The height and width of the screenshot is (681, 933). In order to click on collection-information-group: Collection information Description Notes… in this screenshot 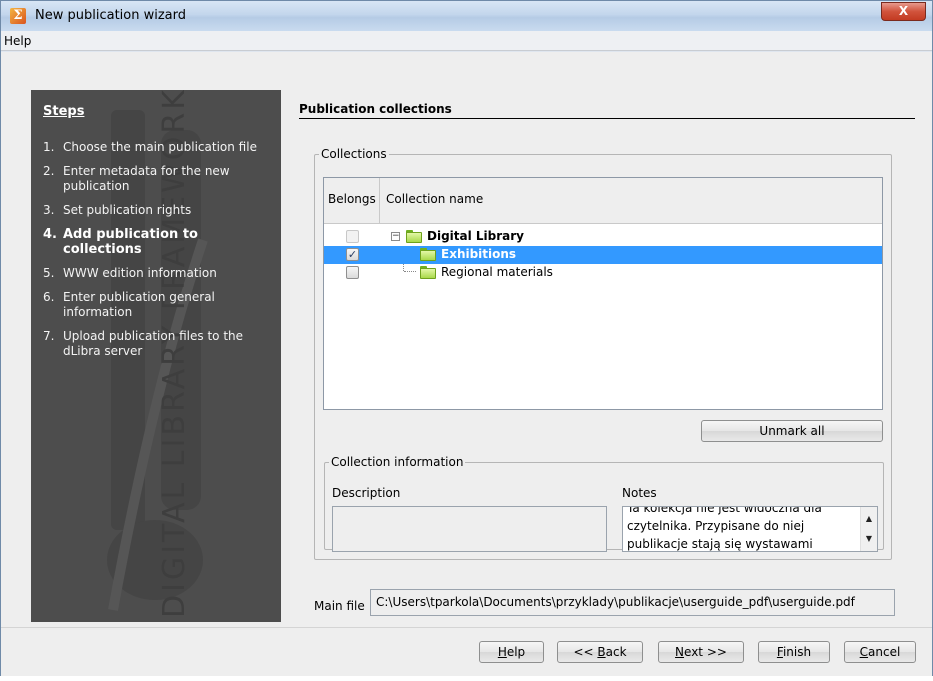, I will do `click(604, 503)`.